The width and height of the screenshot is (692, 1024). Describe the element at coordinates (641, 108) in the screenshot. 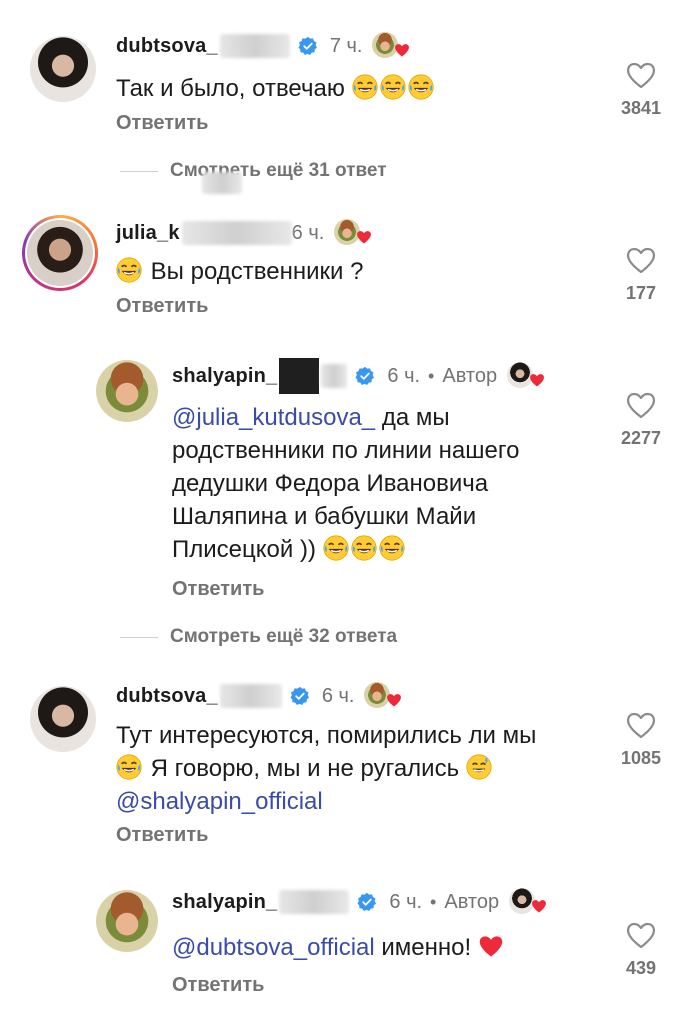

I see `like-count: 3841` at that location.